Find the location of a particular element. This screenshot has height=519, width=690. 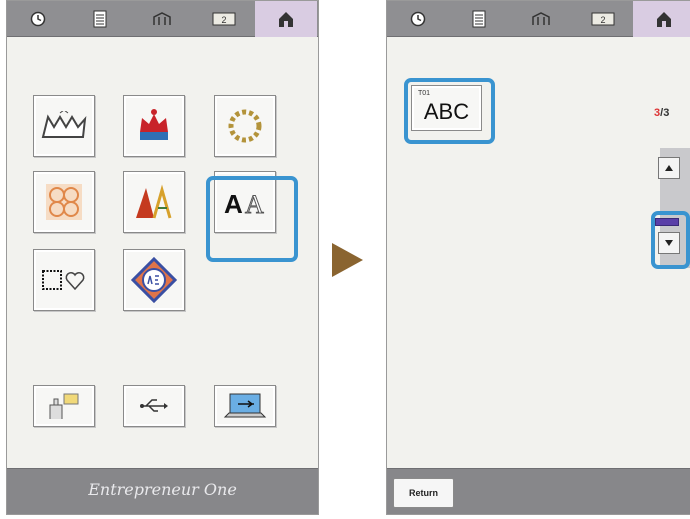

usb-icon is located at coordinates (154, 405).